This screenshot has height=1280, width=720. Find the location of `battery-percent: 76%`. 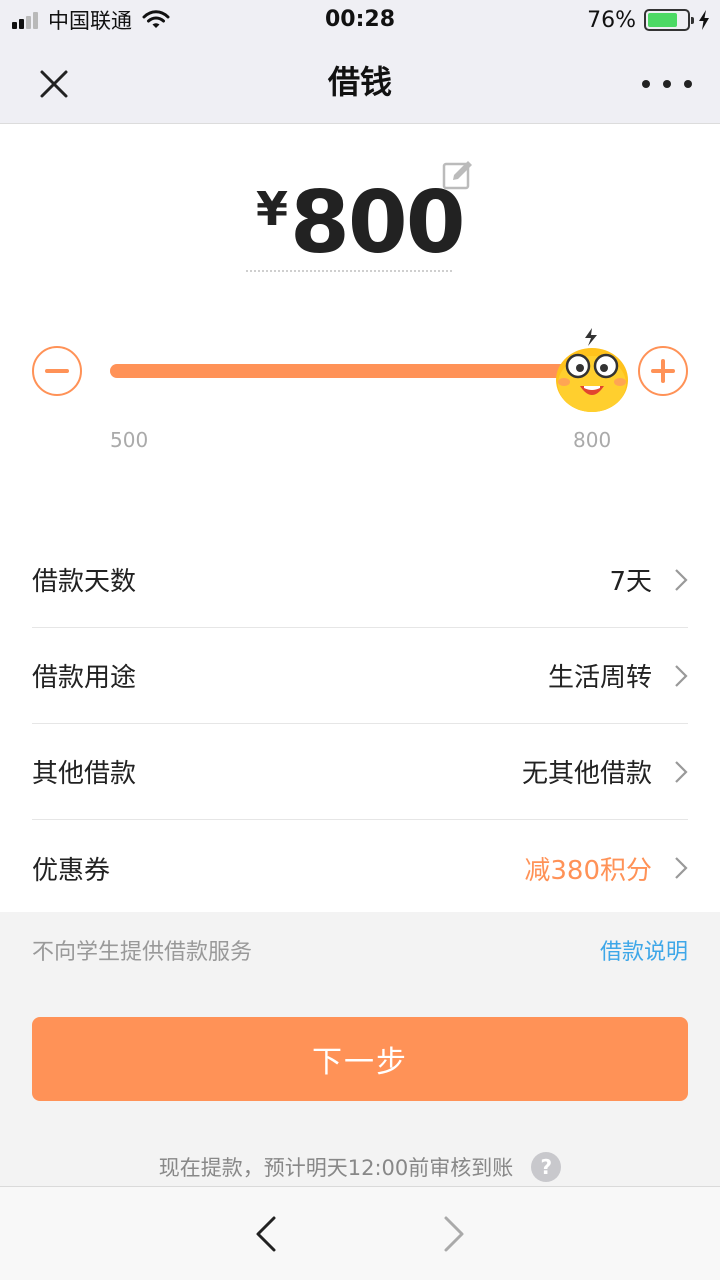

battery-percent: 76% is located at coordinates (611, 20).